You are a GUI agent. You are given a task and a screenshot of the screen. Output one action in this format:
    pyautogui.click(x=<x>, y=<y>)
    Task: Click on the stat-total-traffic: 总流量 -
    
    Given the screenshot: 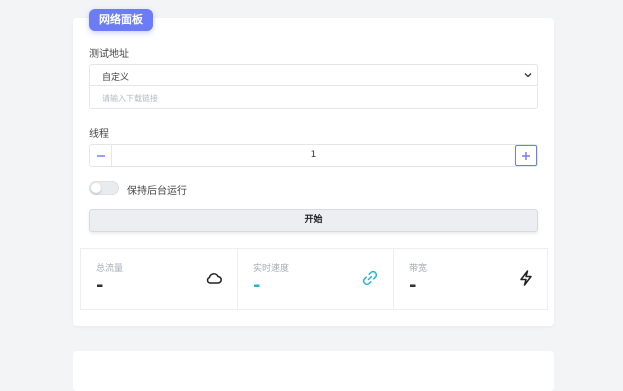 What is the action you would take?
    pyautogui.click(x=159, y=279)
    